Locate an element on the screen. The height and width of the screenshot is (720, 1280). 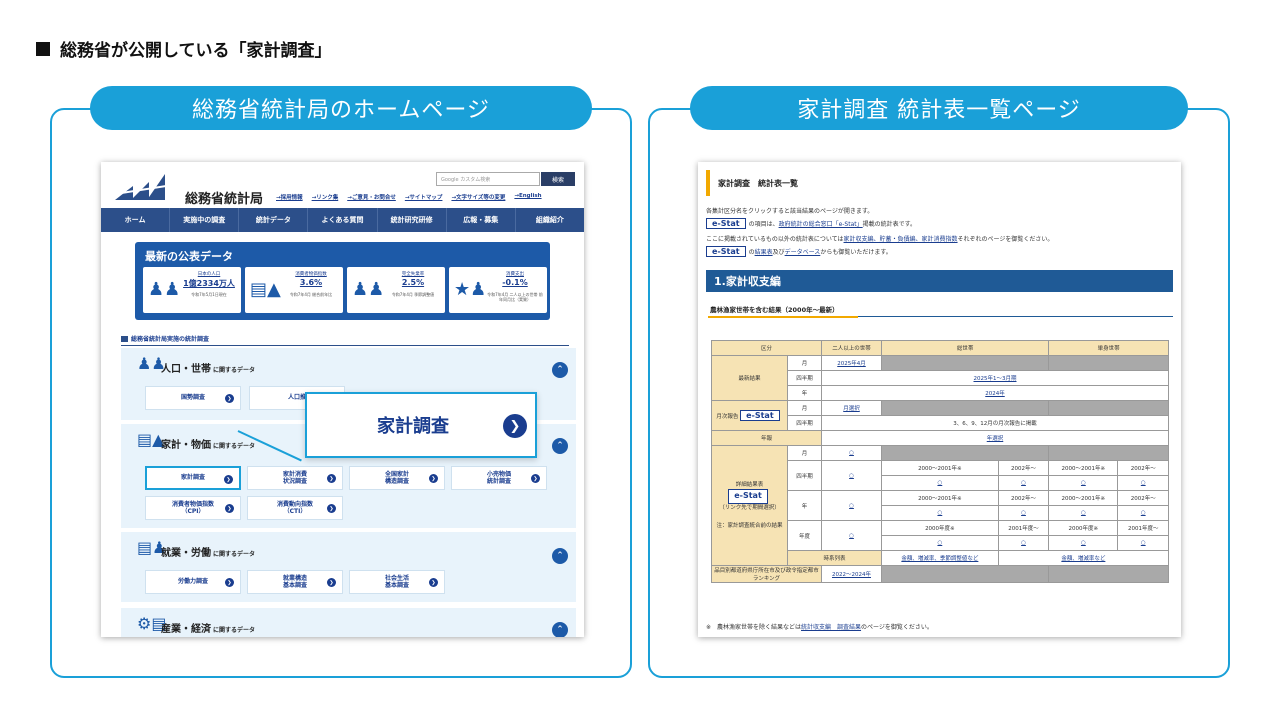
section-bar: 1.家計収支編 is located at coordinates (939, 281).